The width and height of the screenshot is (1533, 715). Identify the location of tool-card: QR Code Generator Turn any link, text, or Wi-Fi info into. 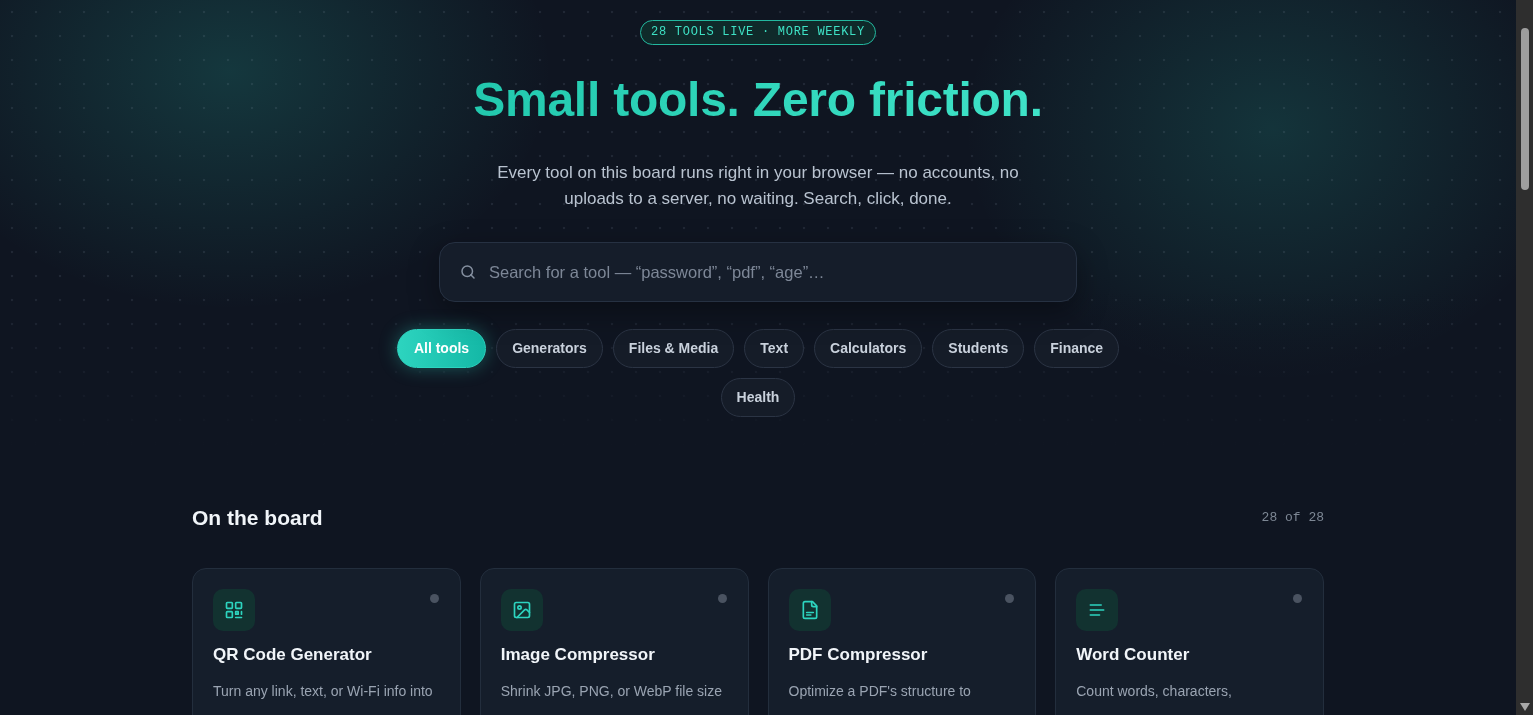
(326, 641).